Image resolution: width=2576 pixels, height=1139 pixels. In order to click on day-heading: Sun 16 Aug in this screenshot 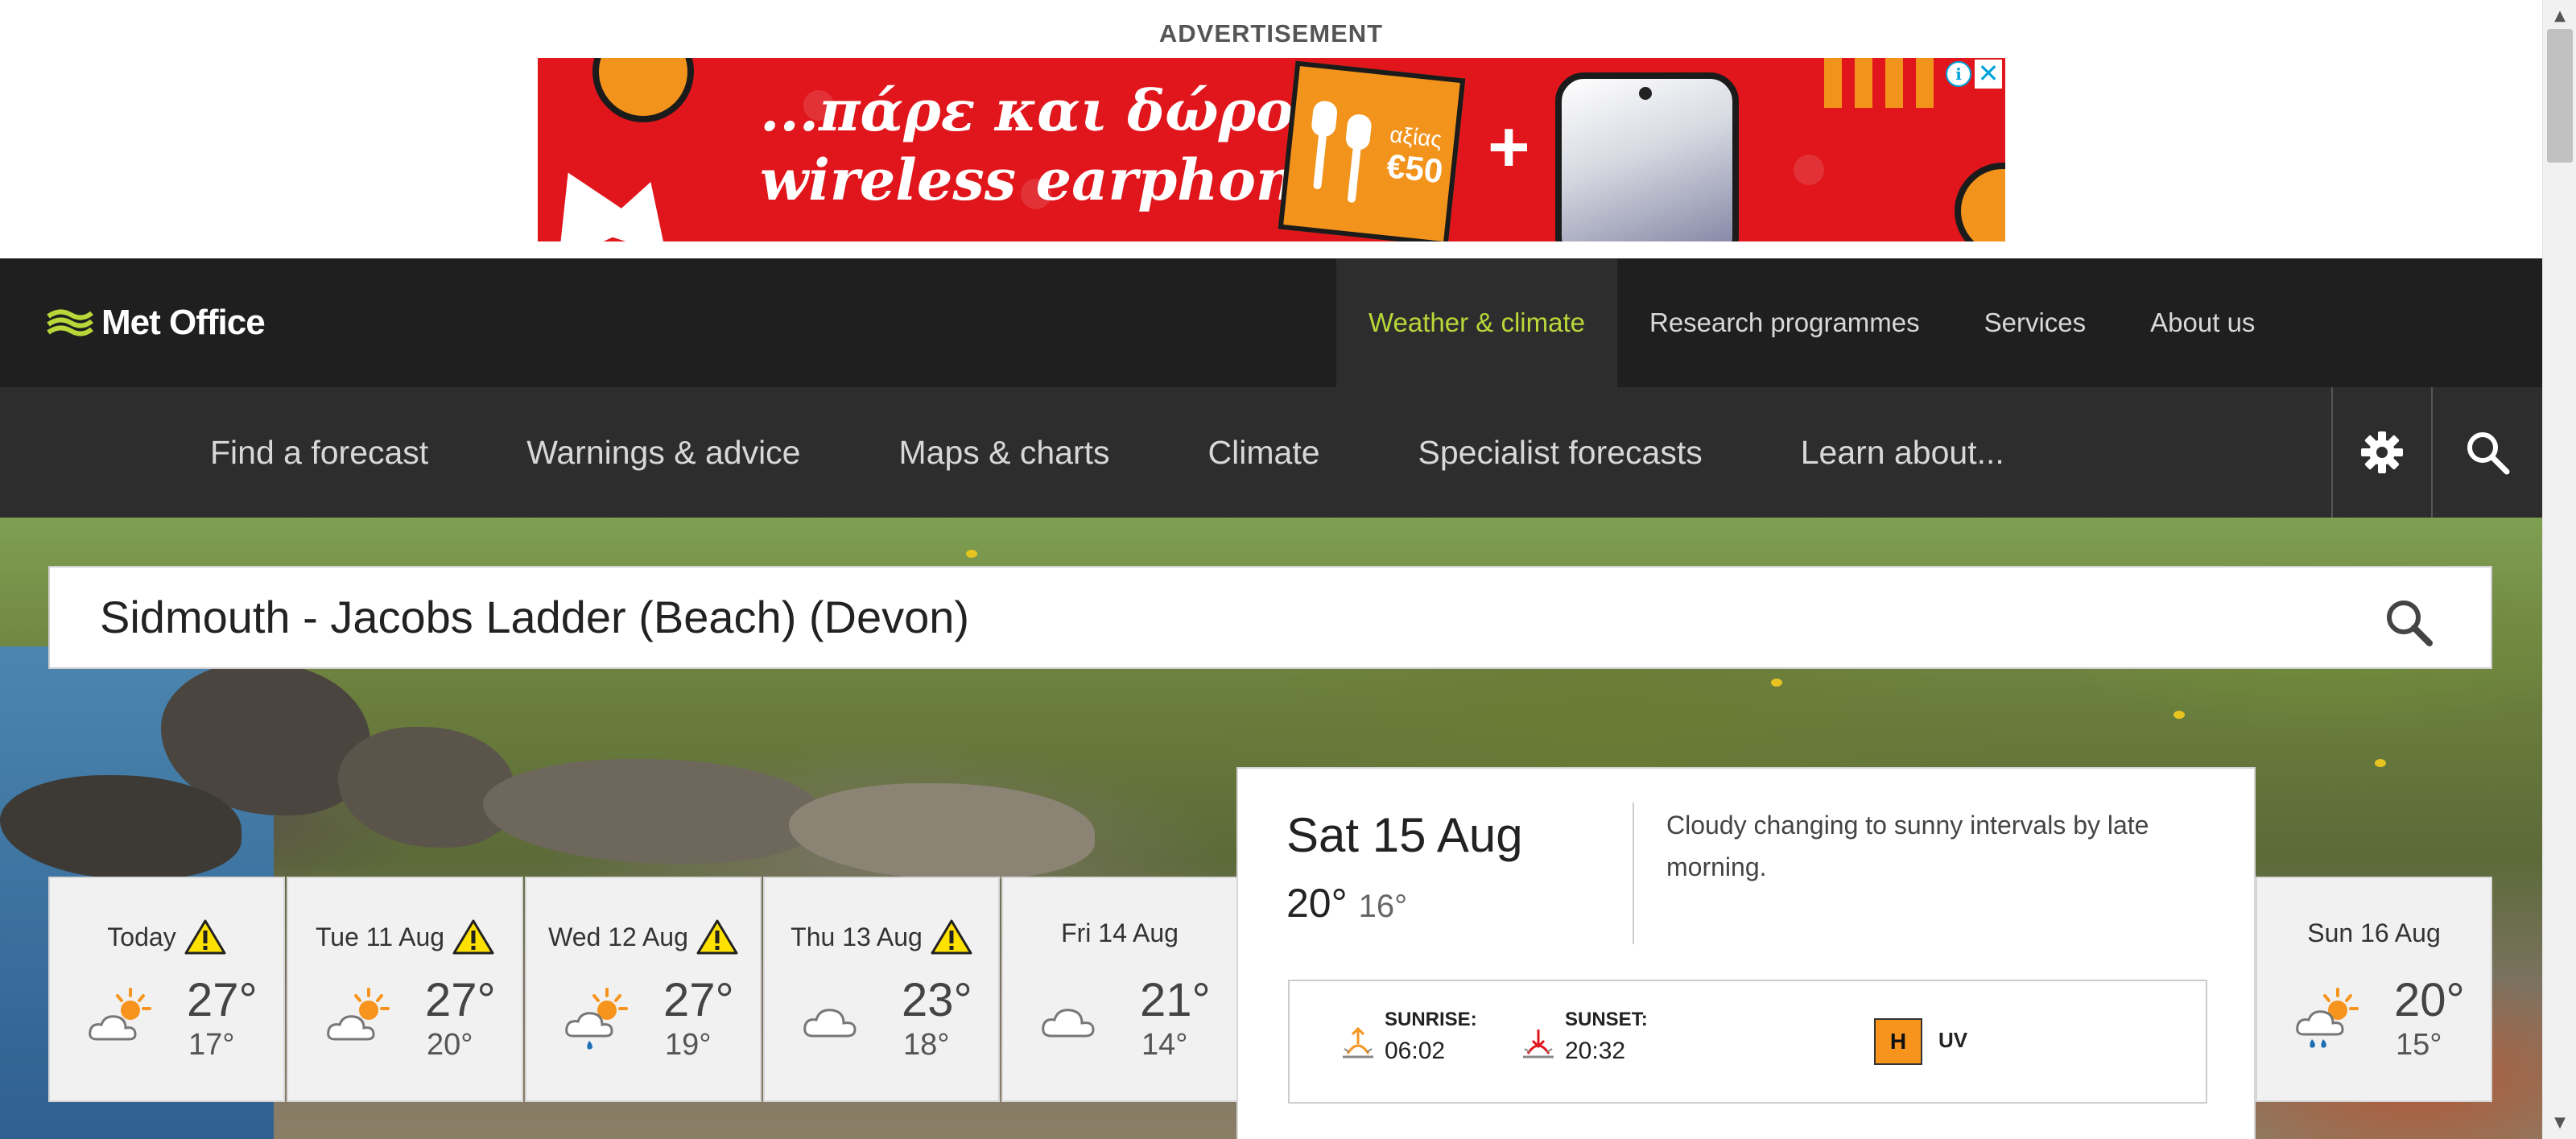, I will do `click(2374, 933)`.